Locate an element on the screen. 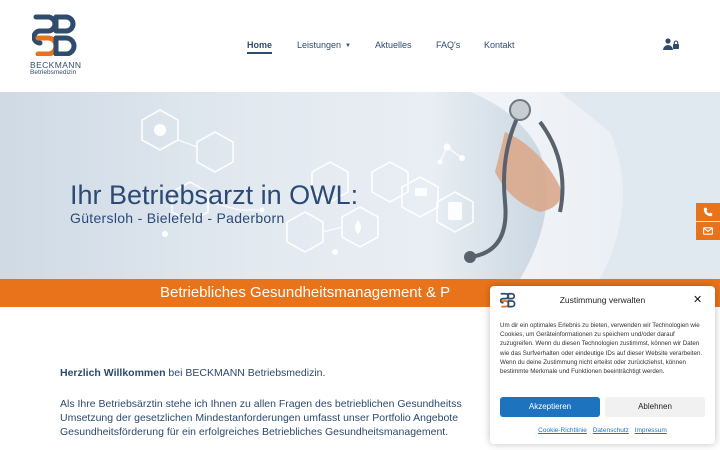 Image resolution: width=720 pixels, height=450 pixels. side-phone-button is located at coordinates (708, 212).